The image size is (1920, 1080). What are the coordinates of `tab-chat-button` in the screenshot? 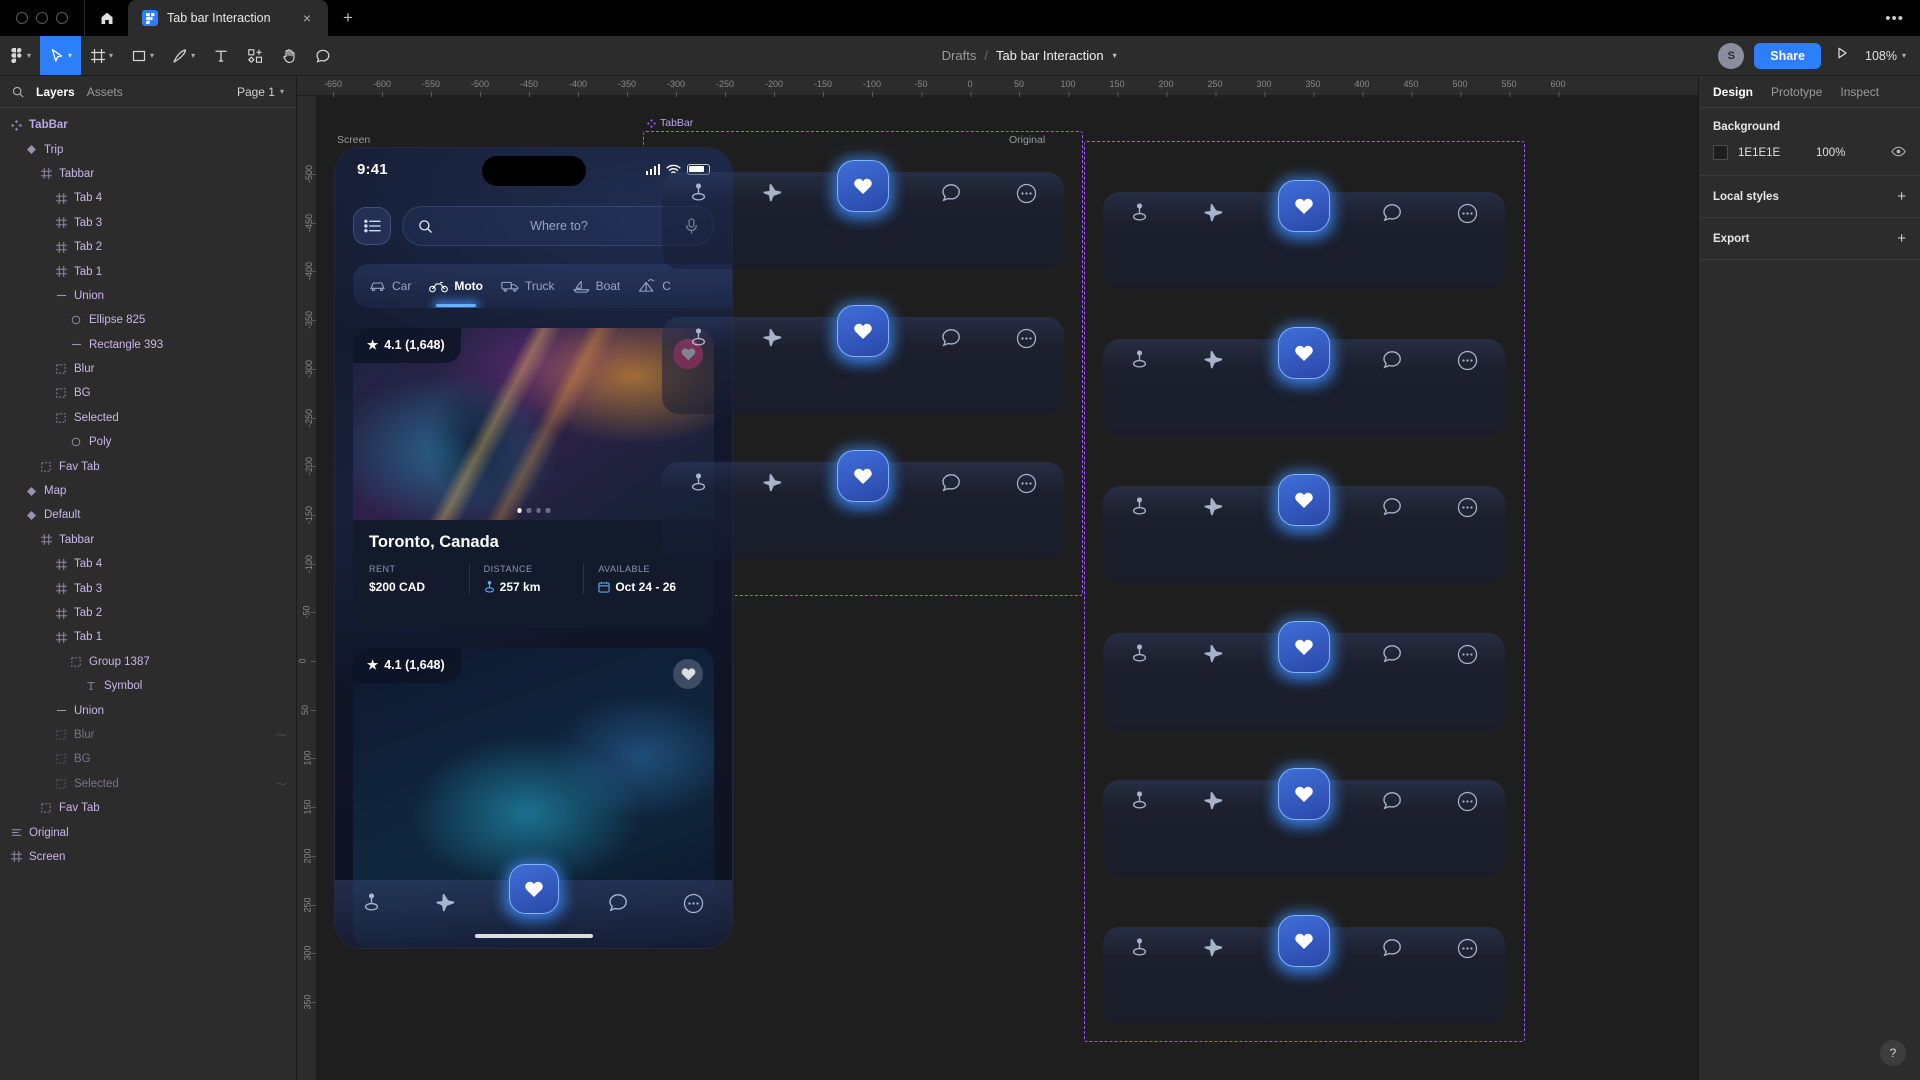 It's located at (618, 905).